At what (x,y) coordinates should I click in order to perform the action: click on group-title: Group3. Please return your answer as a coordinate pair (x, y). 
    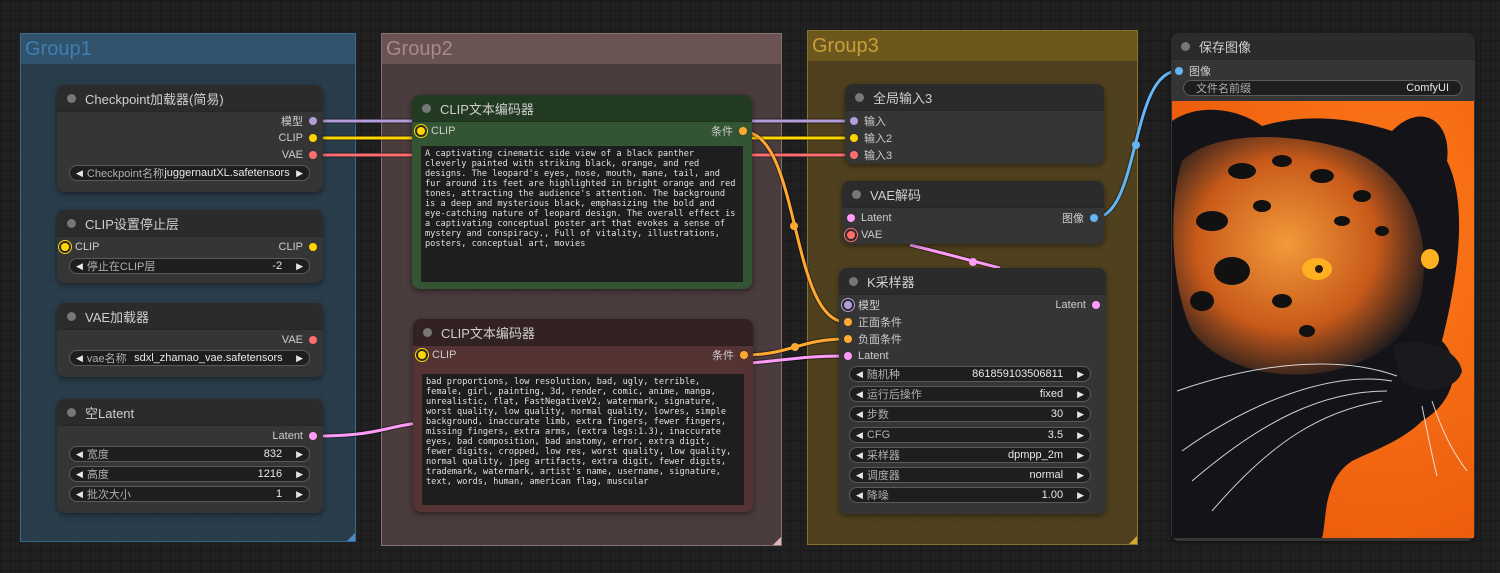
    Looking at the image, I should click on (972, 46).